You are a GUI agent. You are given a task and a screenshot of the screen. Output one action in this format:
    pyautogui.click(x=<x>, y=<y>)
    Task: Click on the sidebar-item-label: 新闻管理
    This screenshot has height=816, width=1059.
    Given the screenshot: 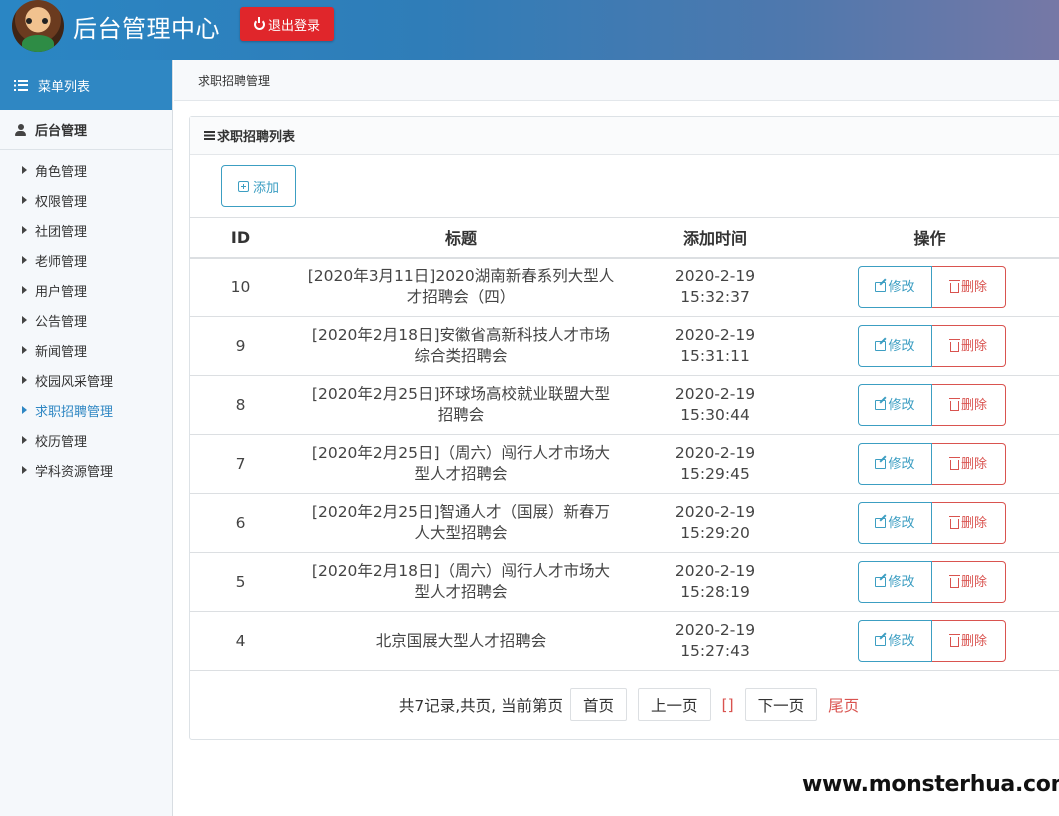 What is the action you would take?
    pyautogui.click(x=61, y=352)
    